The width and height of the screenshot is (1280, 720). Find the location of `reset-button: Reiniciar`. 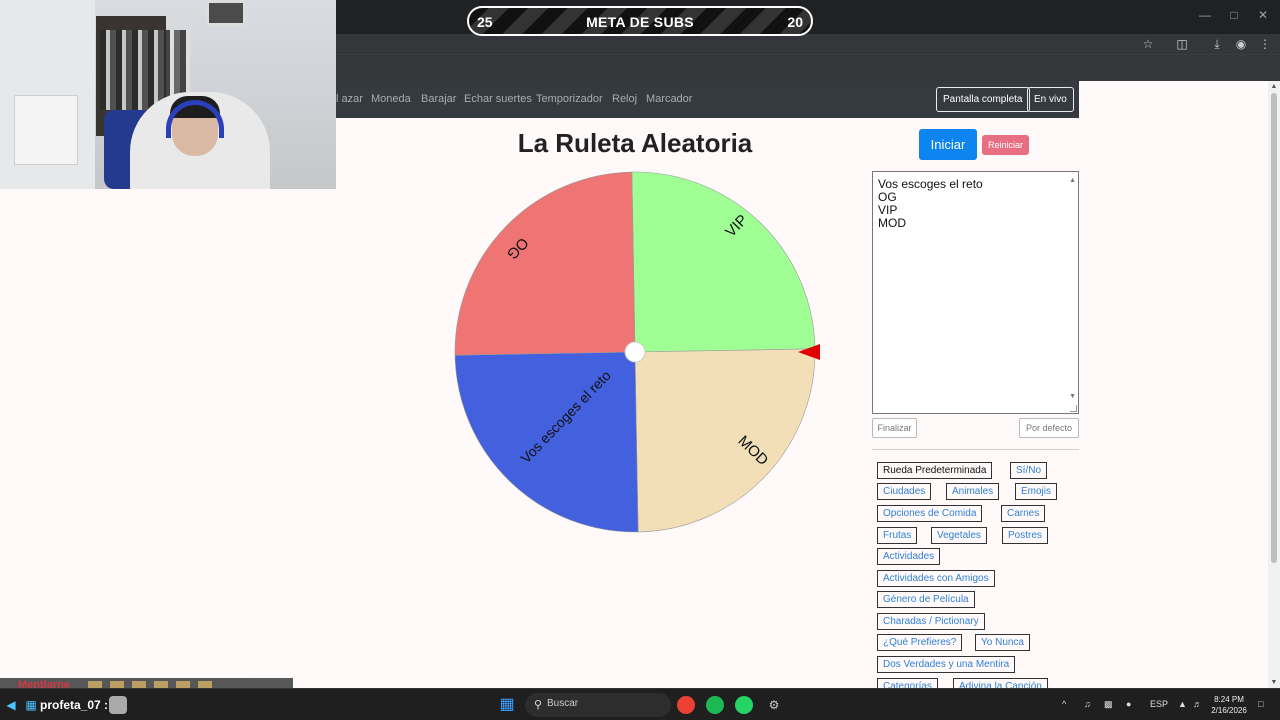

reset-button: Reiniciar is located at coordinates (1005, 145).